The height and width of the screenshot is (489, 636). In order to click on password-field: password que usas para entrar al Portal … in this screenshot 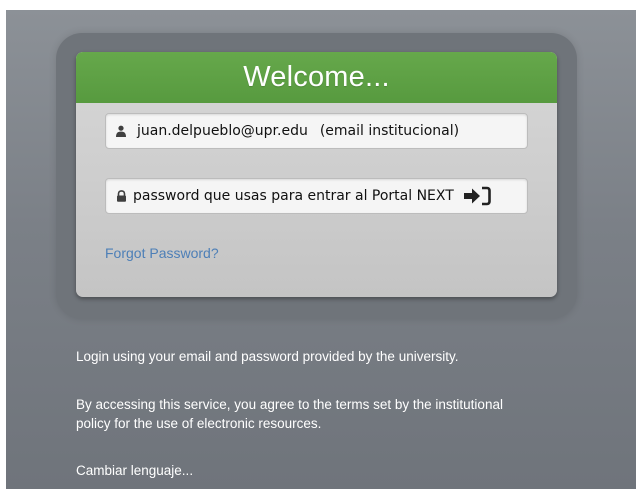, I will do `click(316, 196)`.